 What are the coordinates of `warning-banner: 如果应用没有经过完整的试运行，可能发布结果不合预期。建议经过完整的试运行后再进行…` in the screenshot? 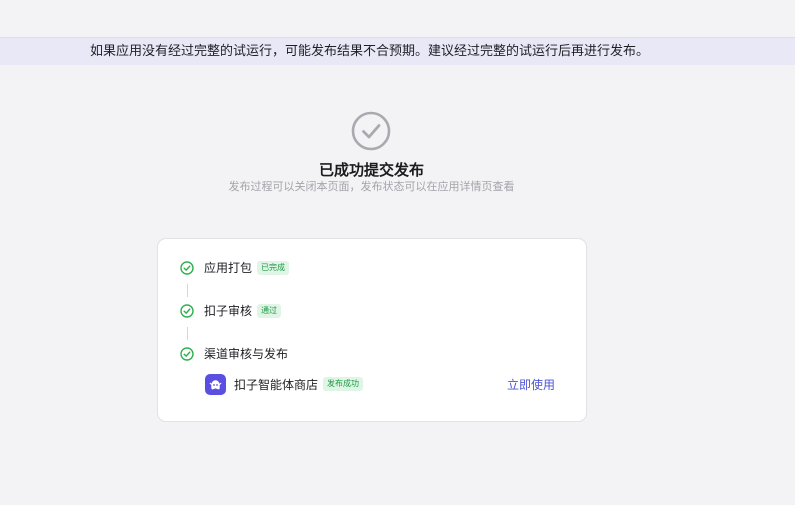 It's located at (397, 51).